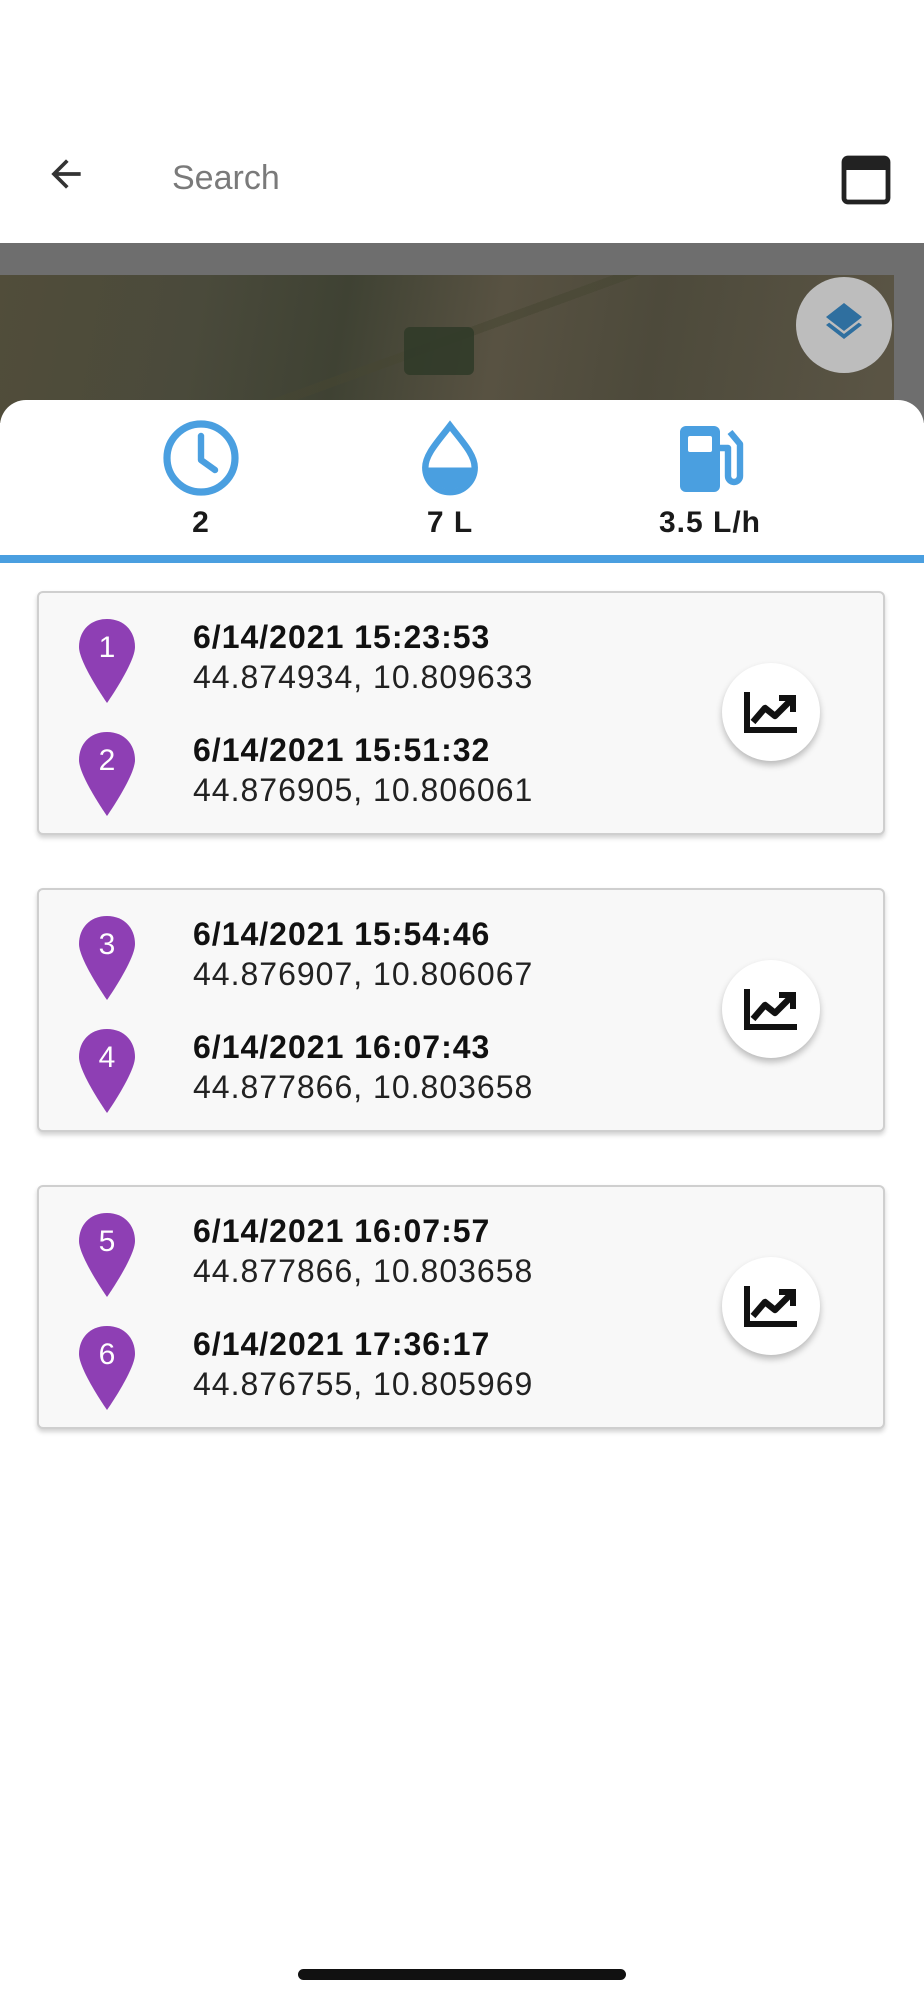  Describe the element at coordinates (450, 522) in the screenshot. I see `stat-fuel-value: 7 L` at that location.